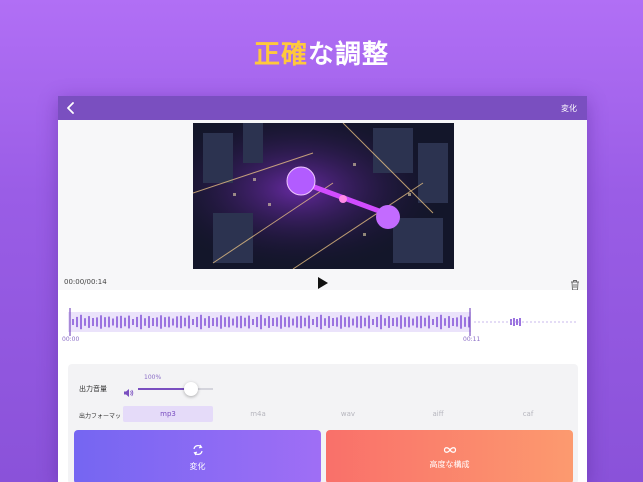 The height and width of the screenshot is (482, 643). What do you see at coordinates (528, 414) in the screenshot?
I see `format-option-caf: caf` at bounding box center [528, 414].